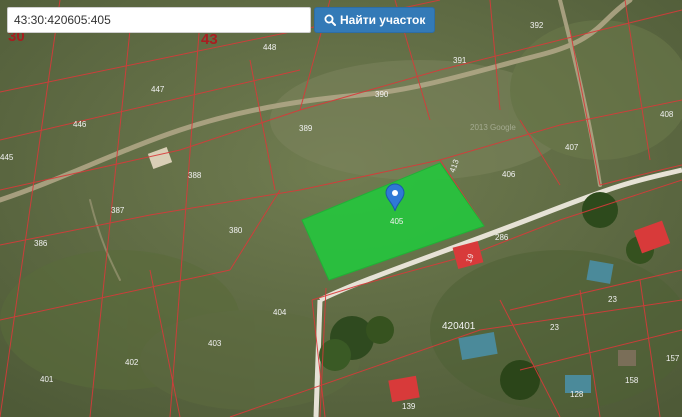  Describe the element at coordinates (493, 127) in the screenshot. I see `map-watermark: 2013 Google` at that location.